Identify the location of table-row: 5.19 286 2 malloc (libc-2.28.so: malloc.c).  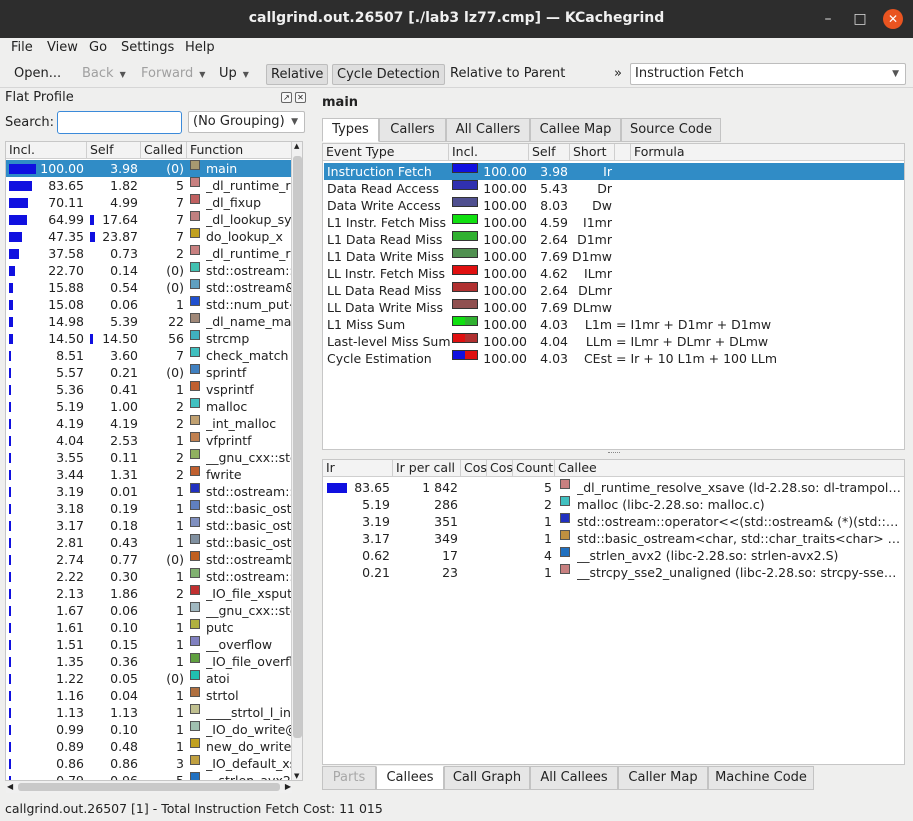
(614, 504).